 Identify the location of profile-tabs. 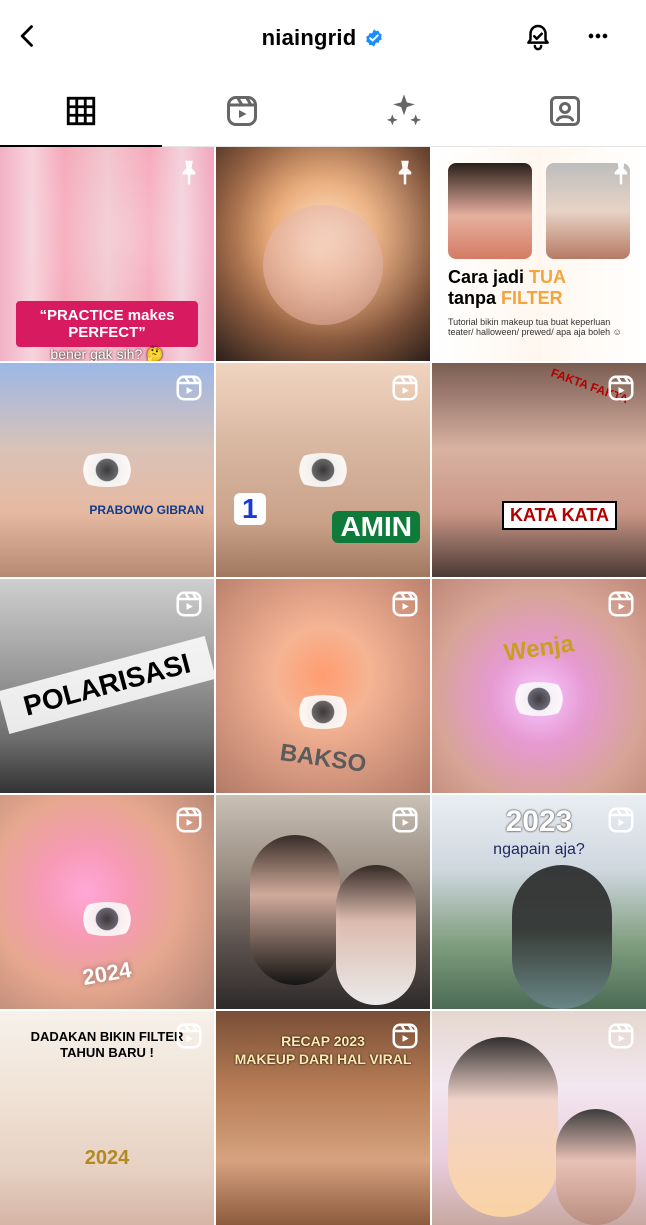
(323, 111).